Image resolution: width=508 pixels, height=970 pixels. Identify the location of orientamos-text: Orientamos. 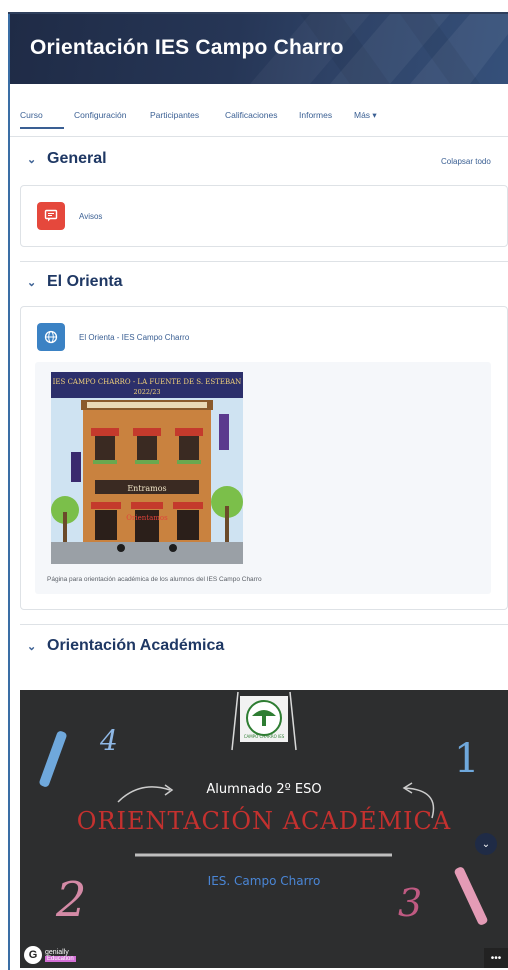
(147, 518).